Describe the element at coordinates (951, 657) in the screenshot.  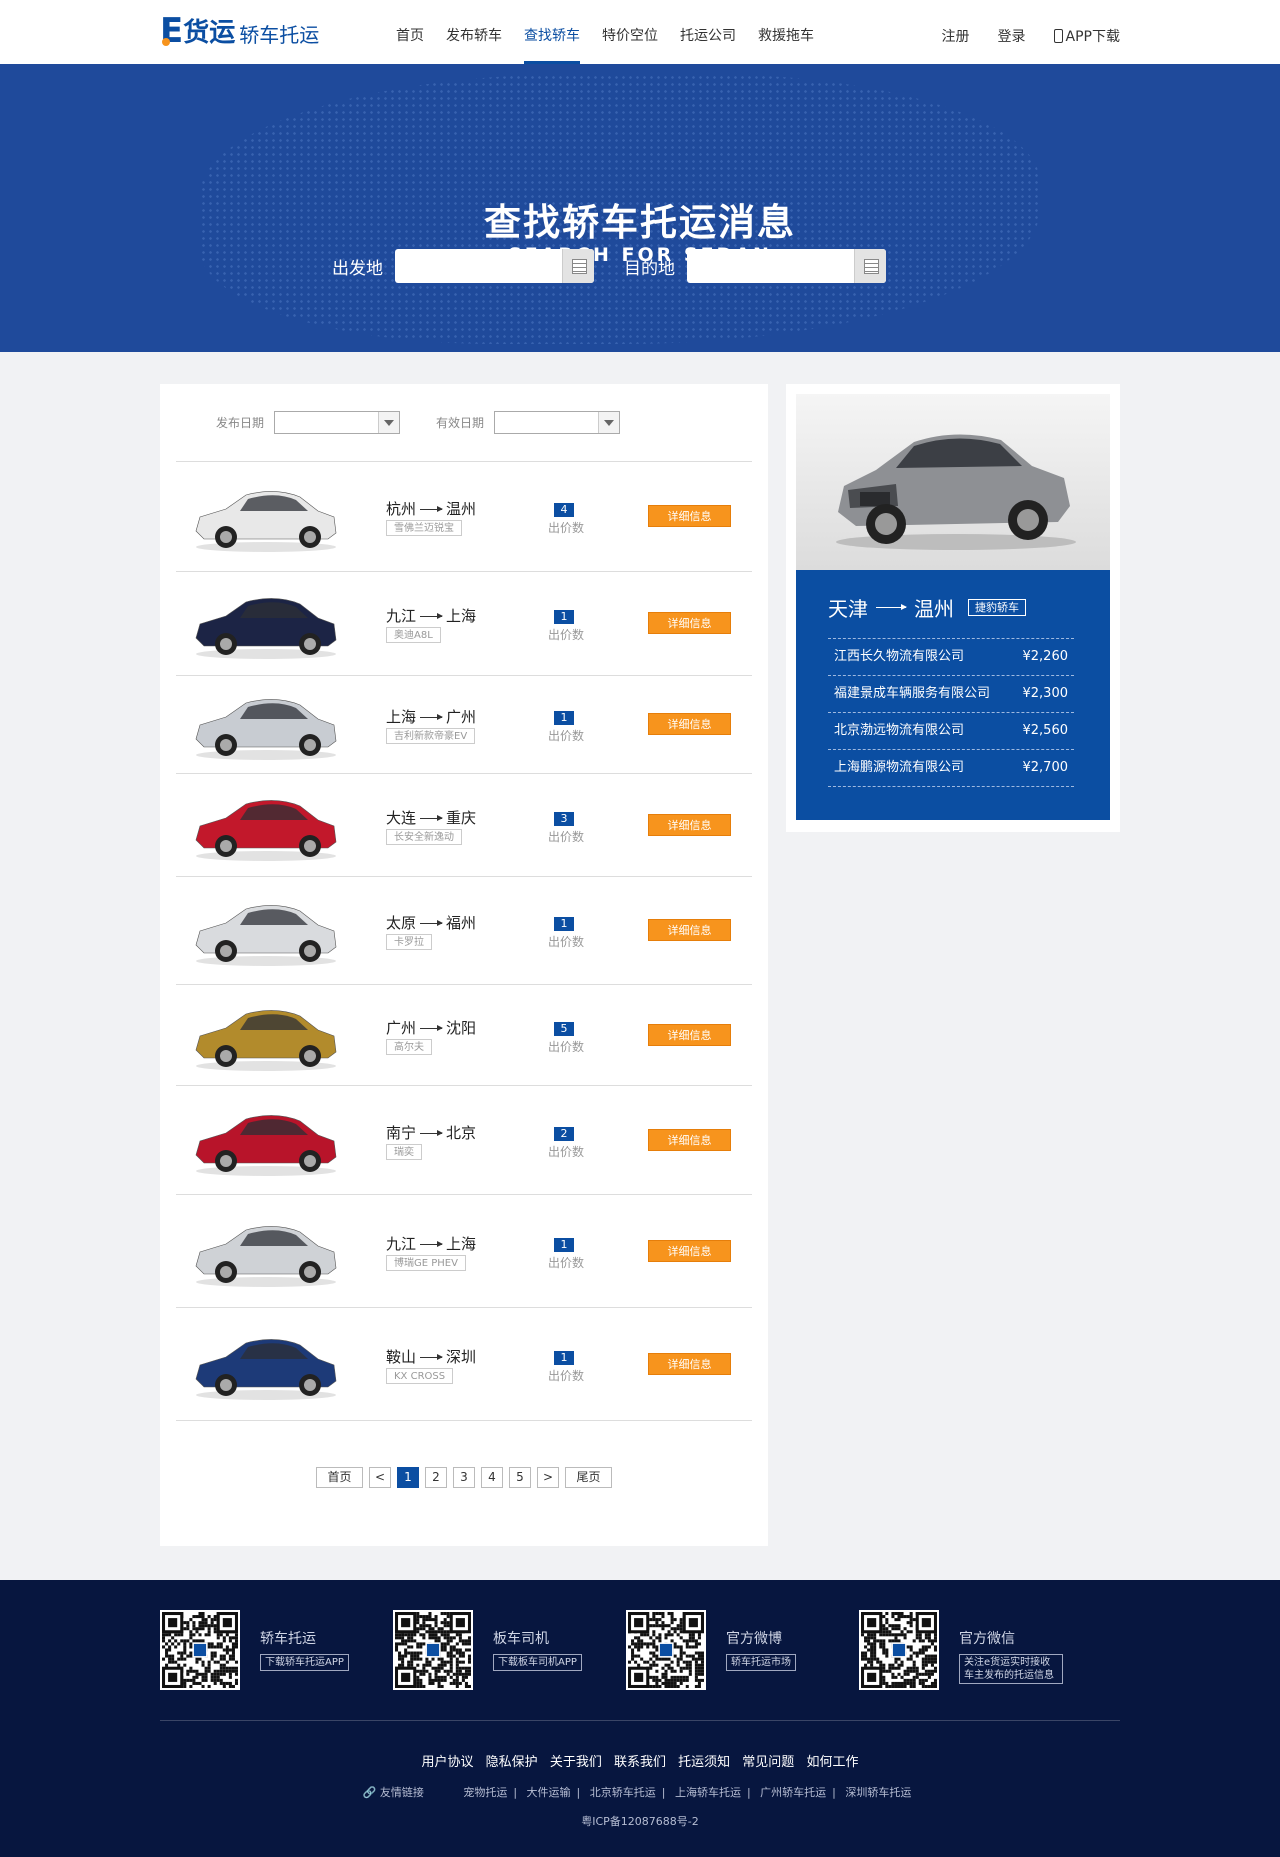
I see `quote-item: 江西长久物流有限公司 ¥2,260` at that location.